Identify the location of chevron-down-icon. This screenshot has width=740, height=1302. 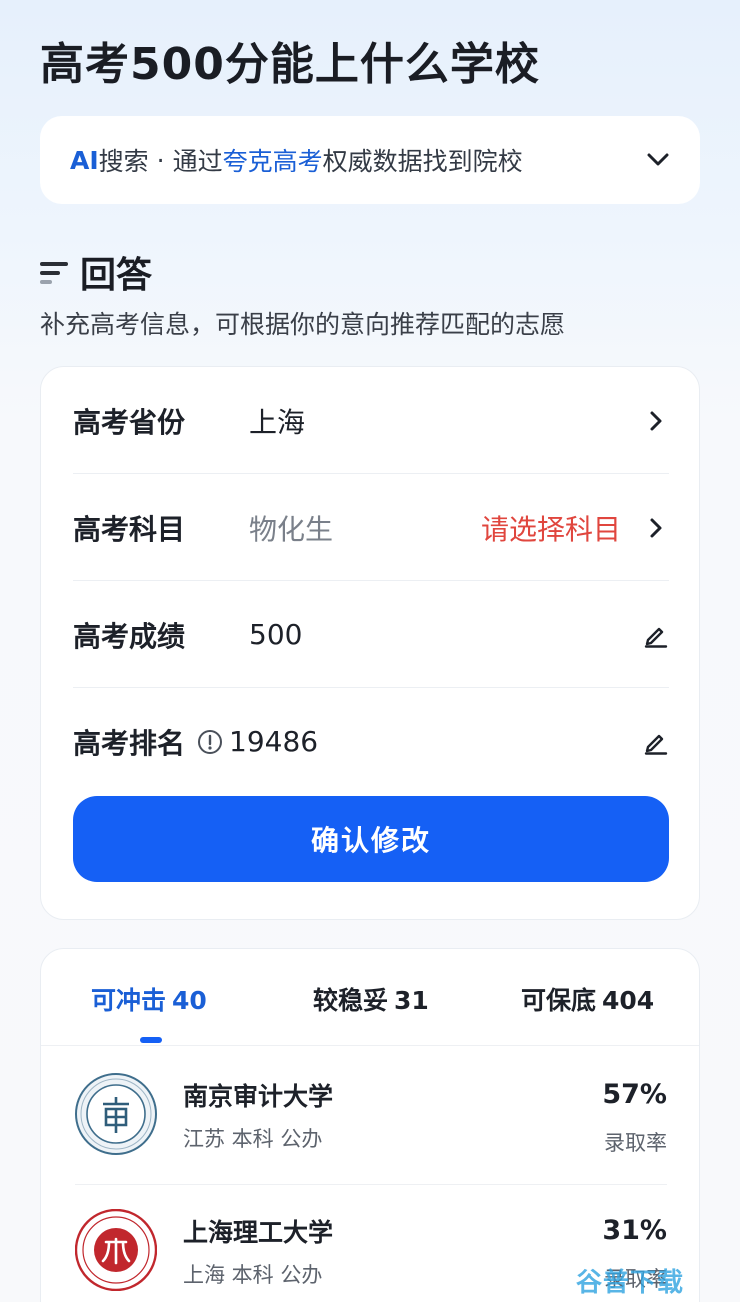
(658, 160).